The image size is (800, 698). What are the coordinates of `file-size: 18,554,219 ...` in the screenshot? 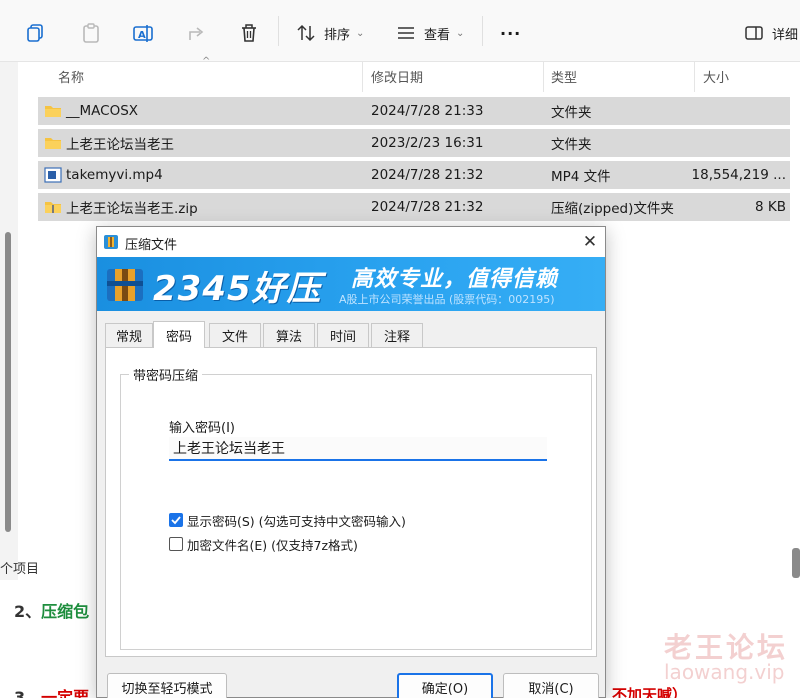 It's located at (738, 175).